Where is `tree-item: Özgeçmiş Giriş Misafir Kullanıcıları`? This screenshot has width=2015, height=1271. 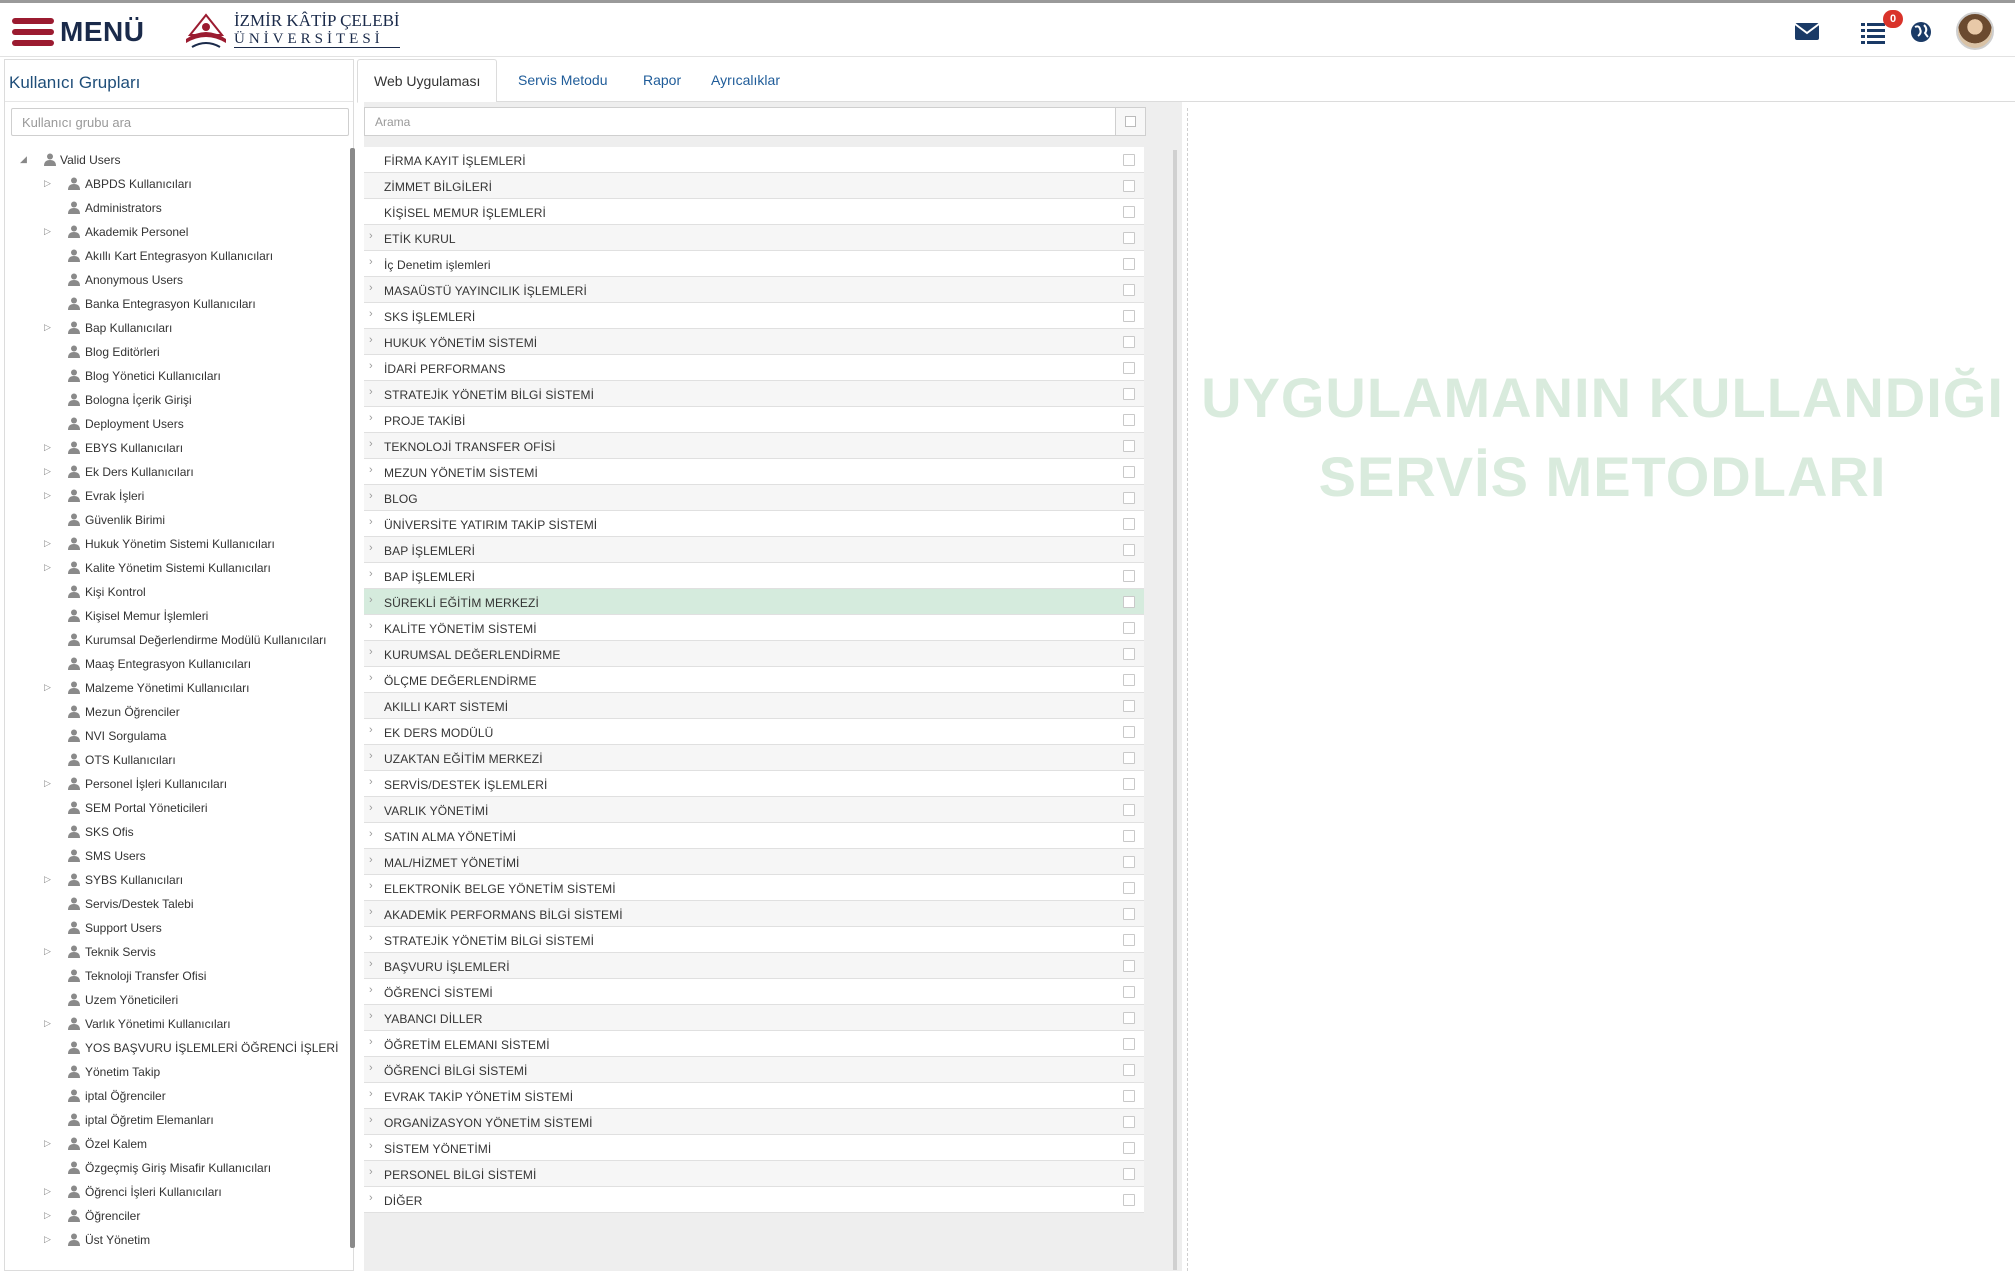
tree-item: Özgeçmiş Giriş Misafir Kullanıcıları is located at coordinates (179, 1168).